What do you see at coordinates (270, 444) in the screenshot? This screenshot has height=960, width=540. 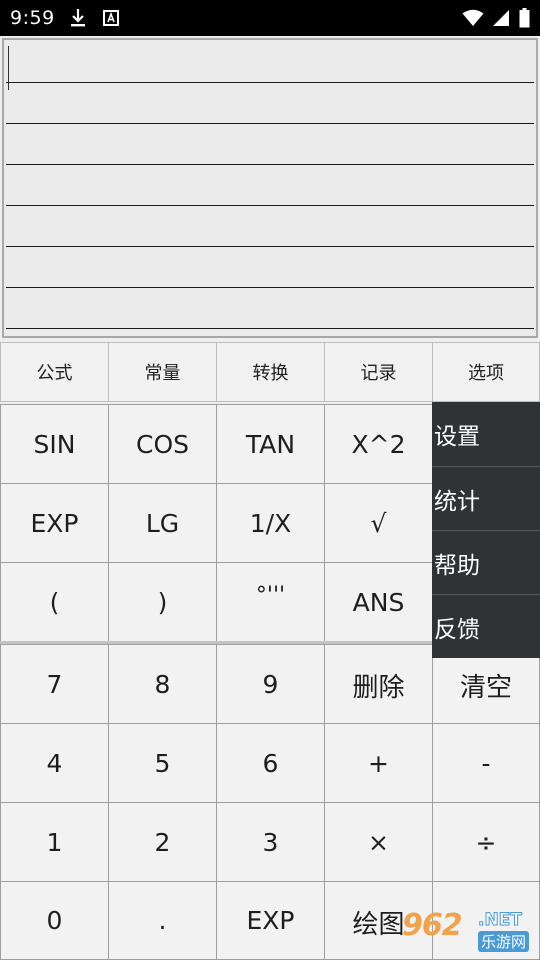 I see `tan-key: TAN` at bounding box center [270, 444].